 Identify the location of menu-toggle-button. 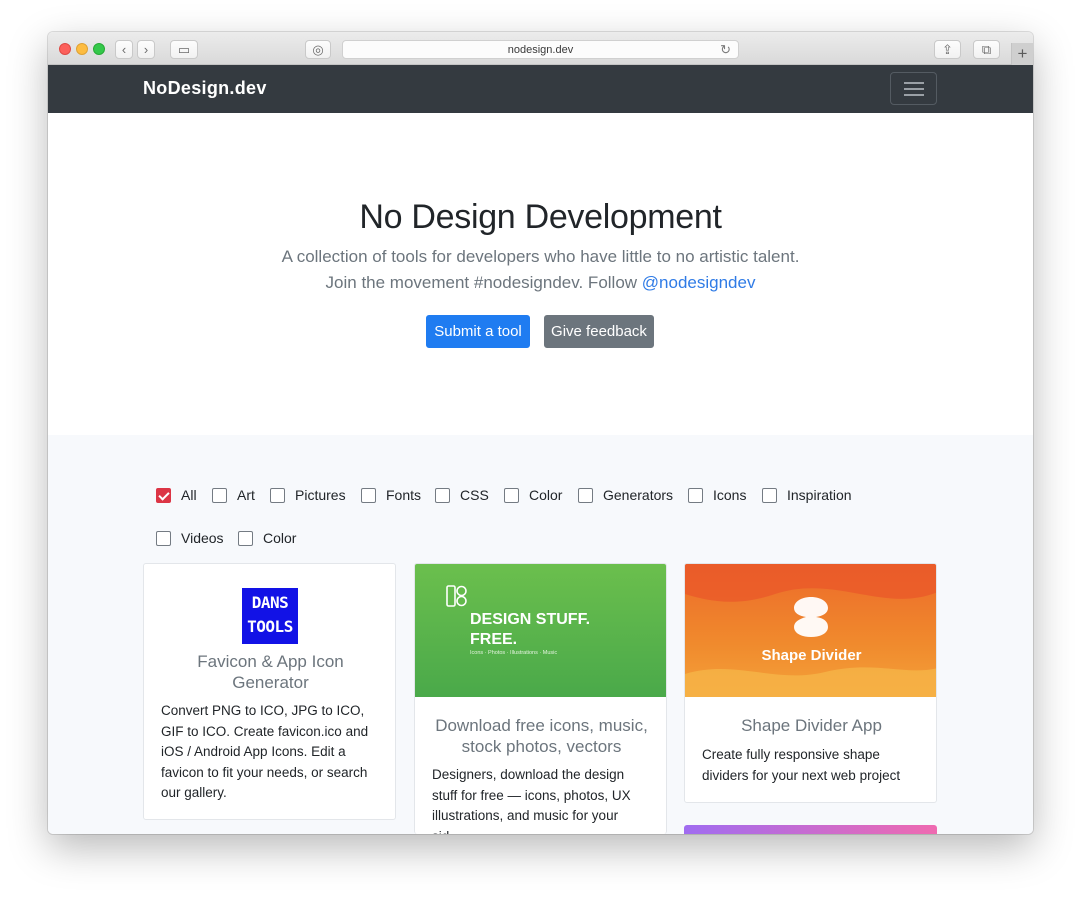
(913, 88).